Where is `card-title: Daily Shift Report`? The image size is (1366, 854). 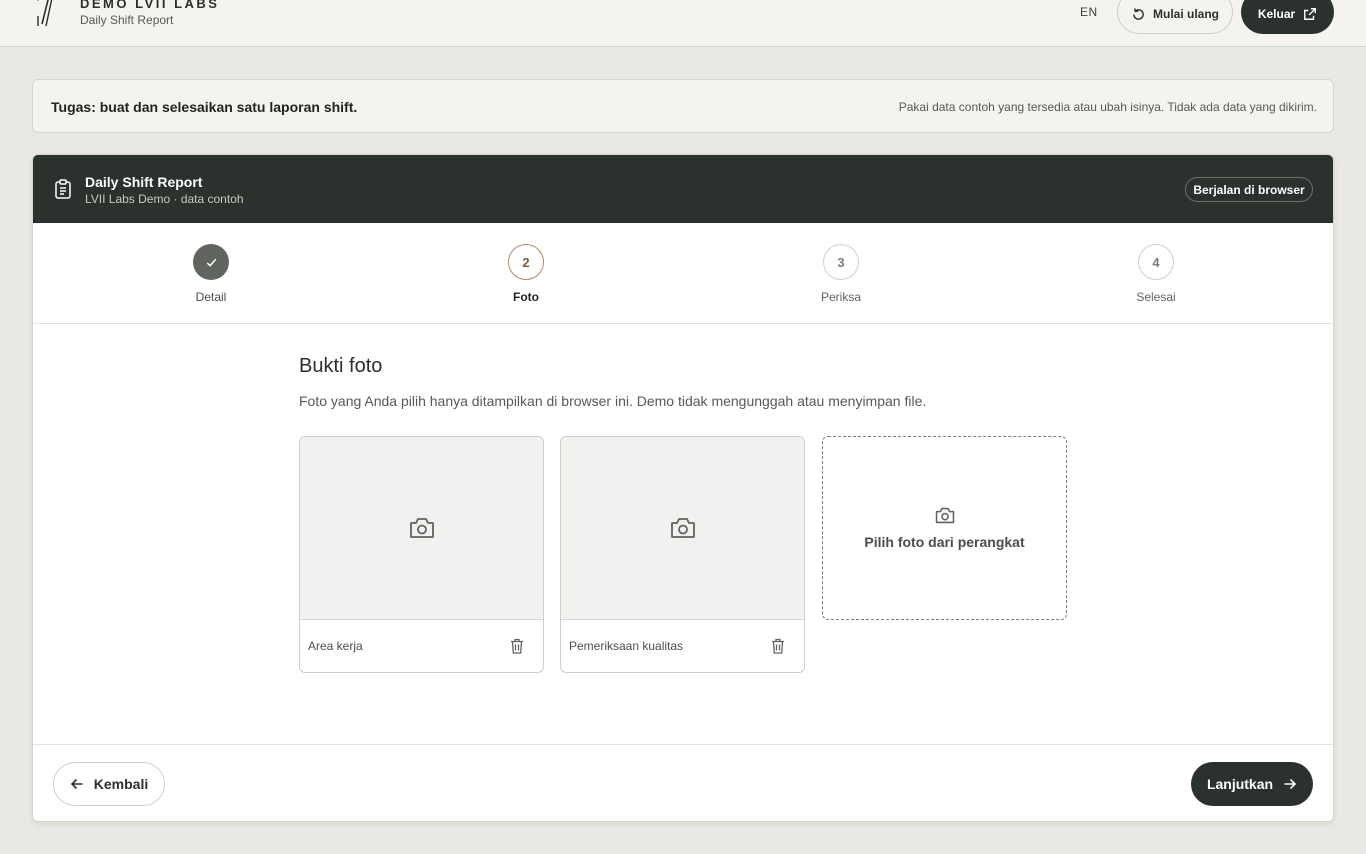
card-title: Daily Shift Report is located at coordinates (144, 182).